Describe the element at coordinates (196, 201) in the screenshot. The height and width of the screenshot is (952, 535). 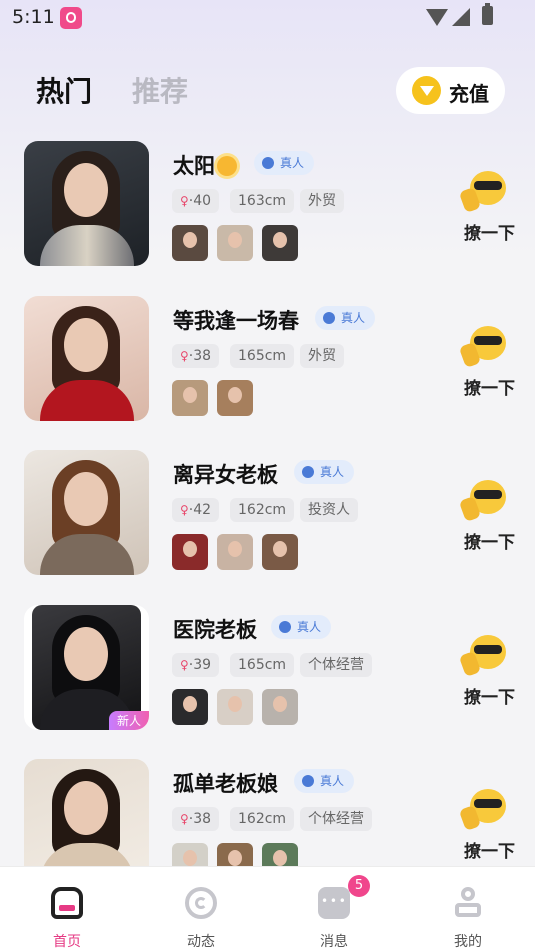
I see `age-tag: ♀·40` at that location.